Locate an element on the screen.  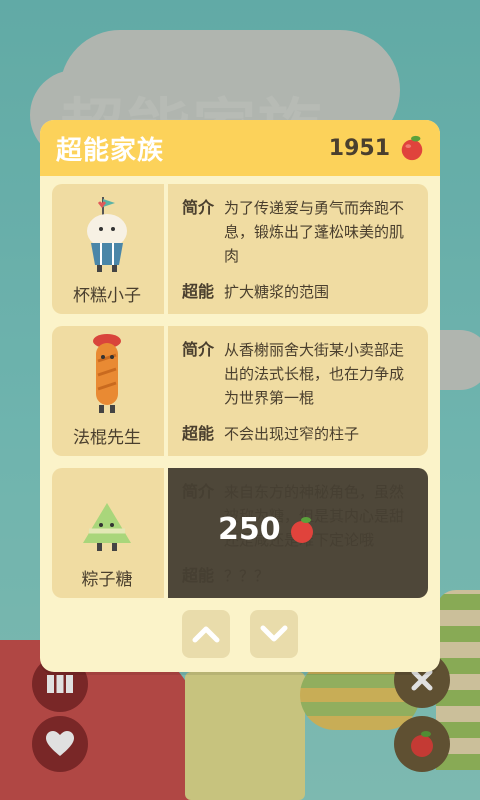
baguette-character-icon is located at coordinates (107, 373).